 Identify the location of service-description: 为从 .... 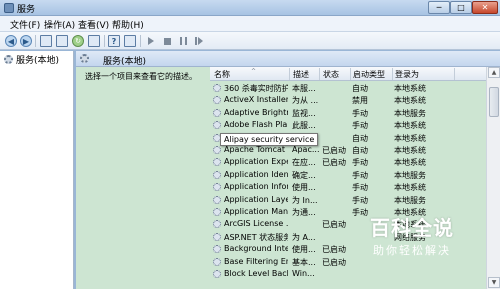
(305, 101).